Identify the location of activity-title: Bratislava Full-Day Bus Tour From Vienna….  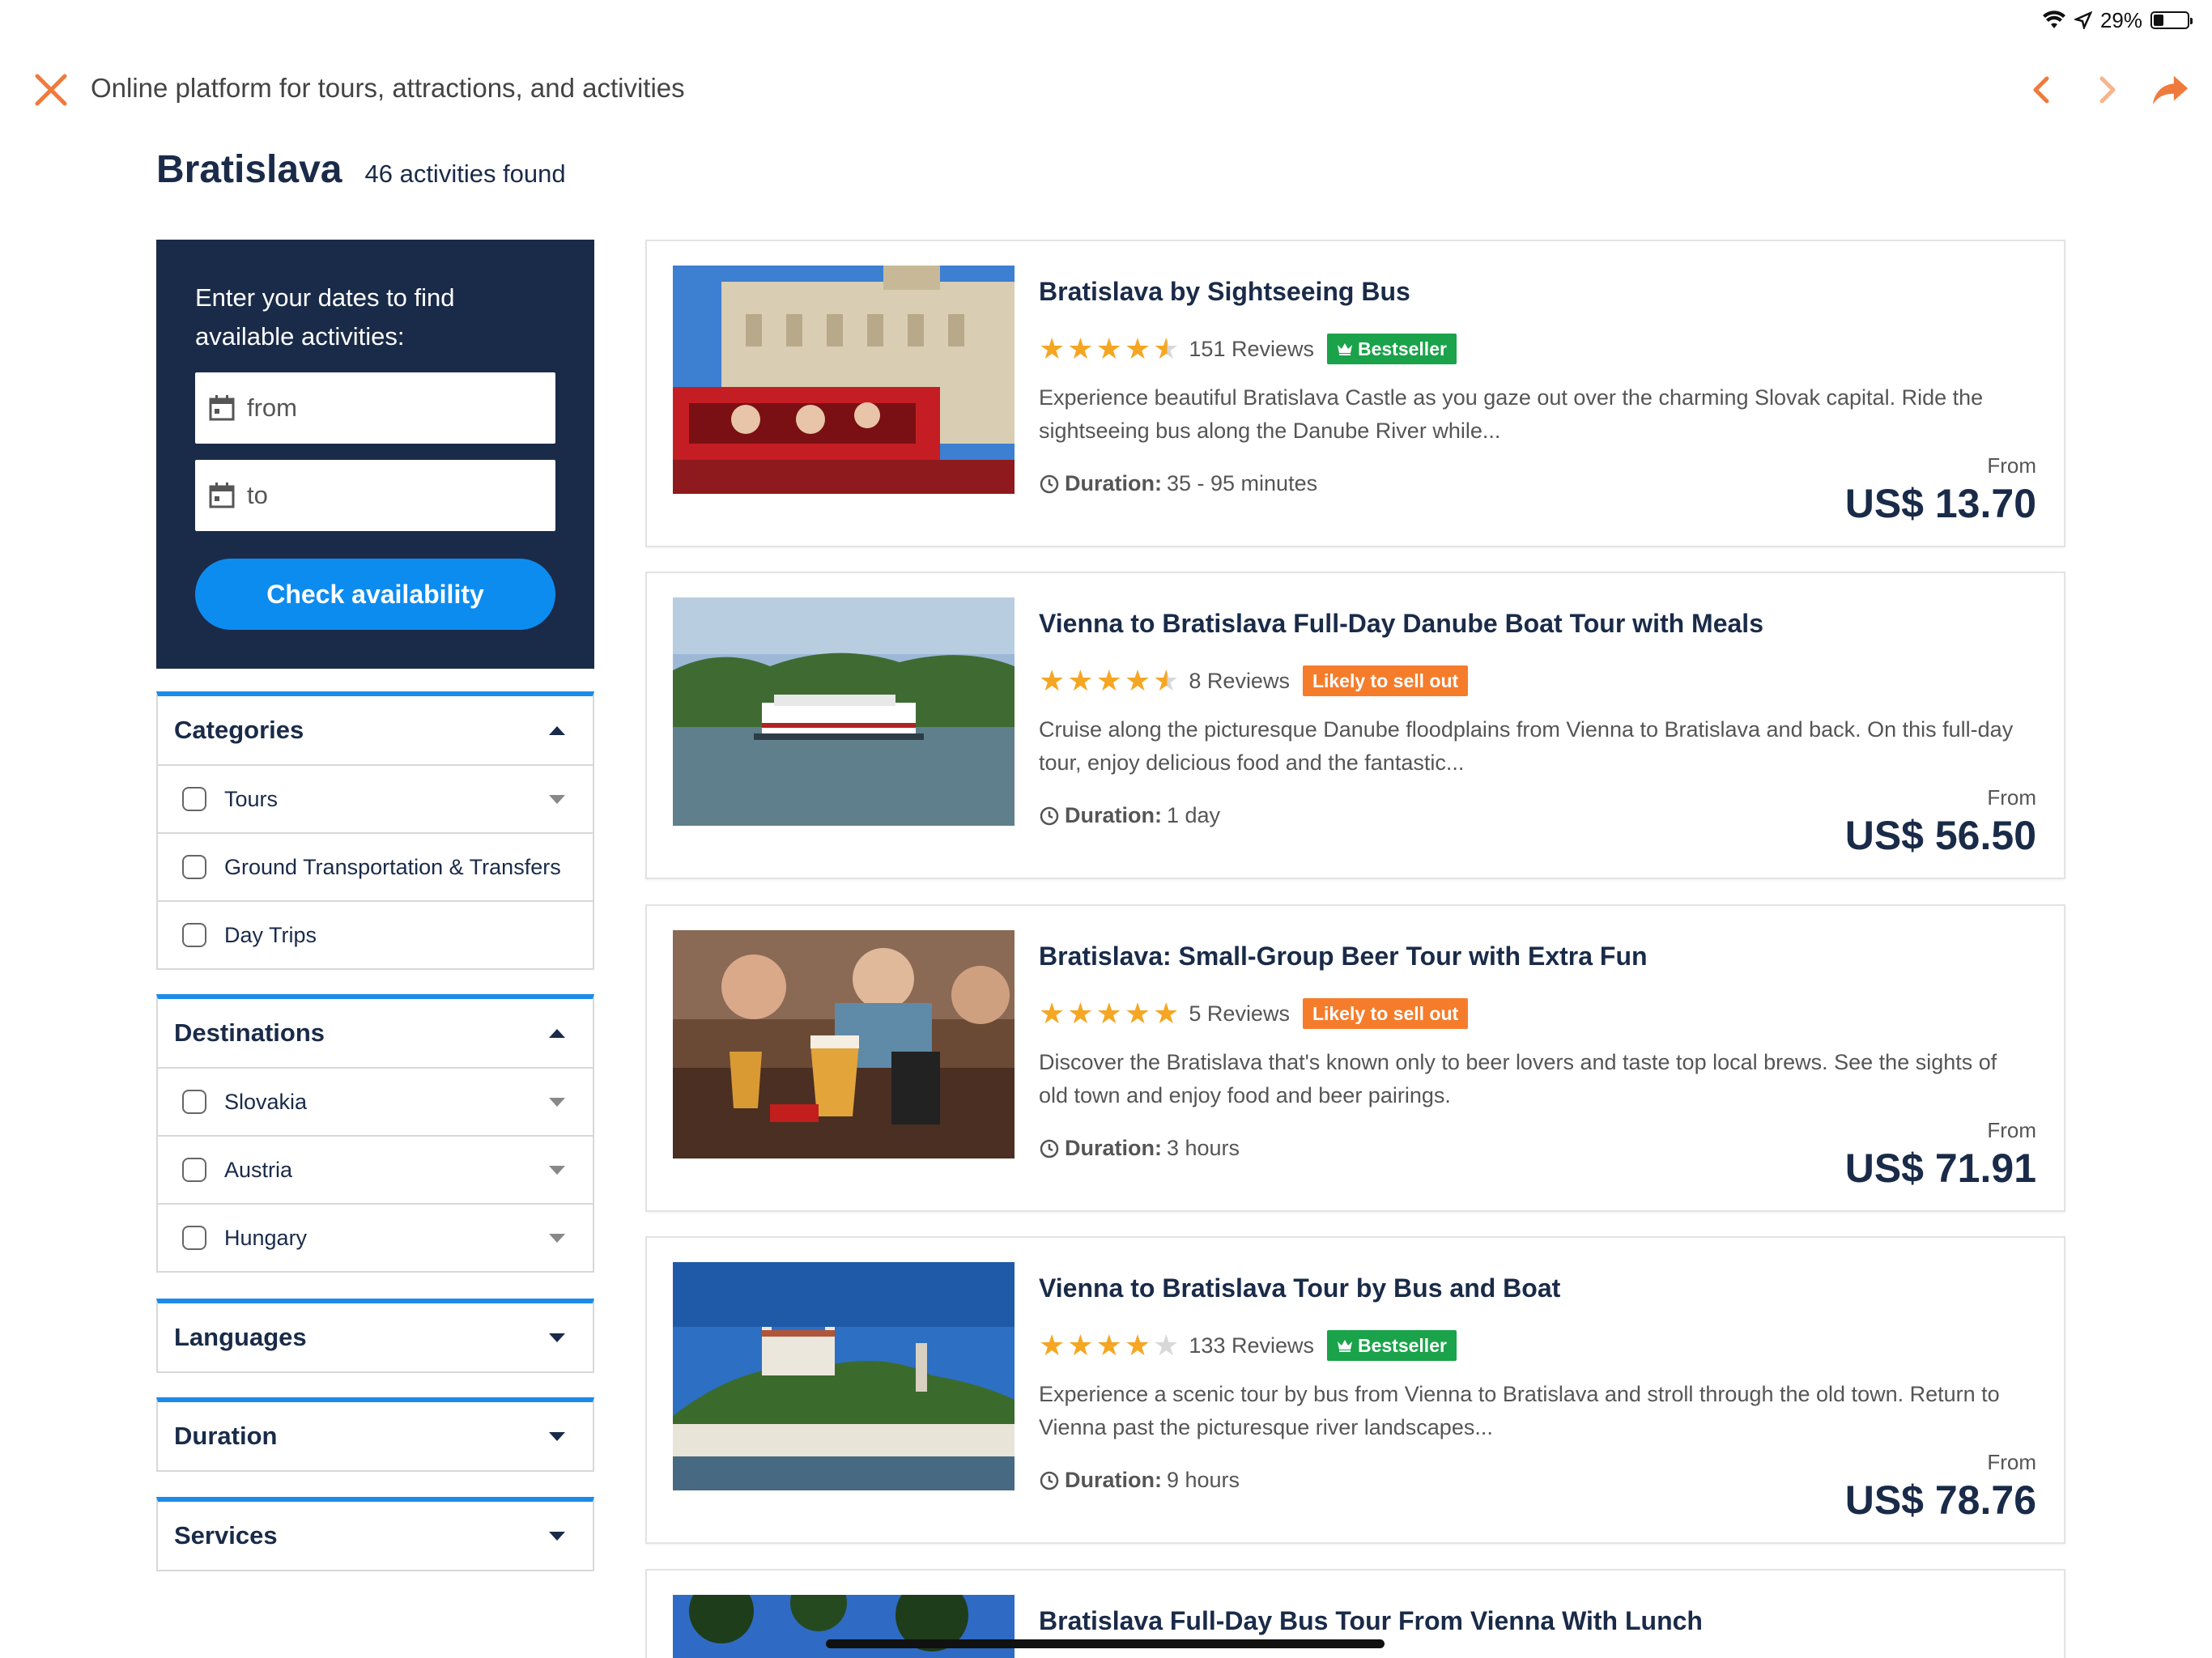
(1538, 1621).